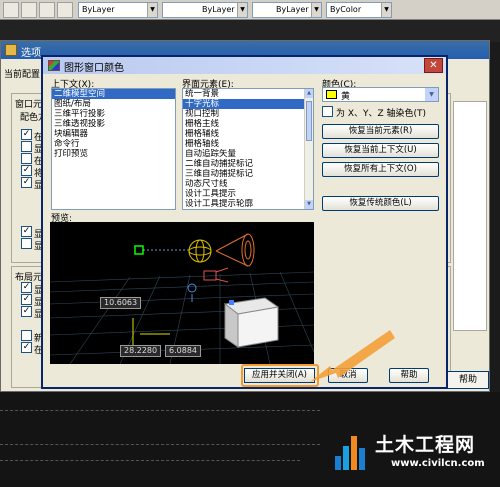 This screenshot has width=500, height=487. What do you see at coordinates (425, 445) in the screenshot?
I see `watermark-text: 土木工程网` at bounding box center [425, 445].